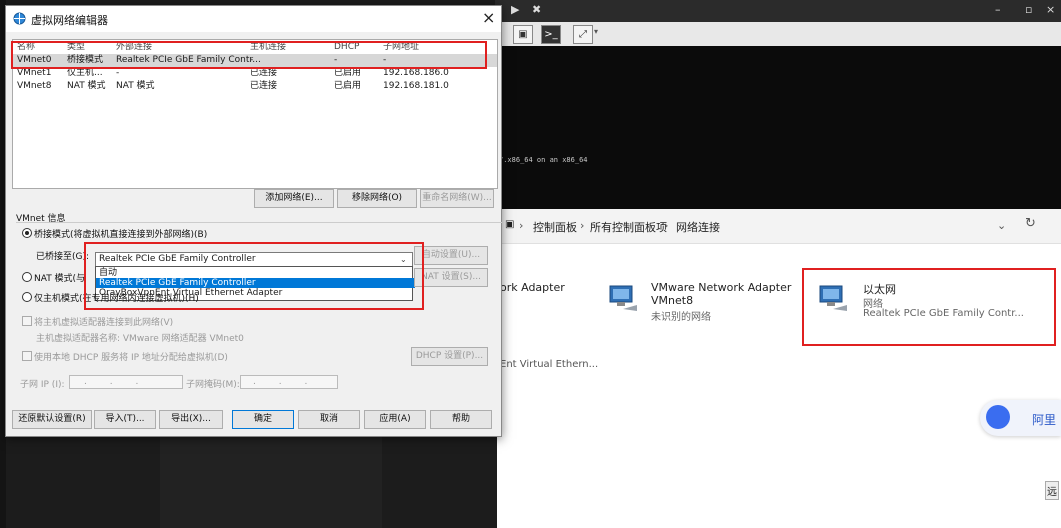 The height and width of the screenshot is (528, 1061). What do you see at coordinates (998, 417) in the screenshot?
I see `assistant-icon` at bounding box center [998, 417].